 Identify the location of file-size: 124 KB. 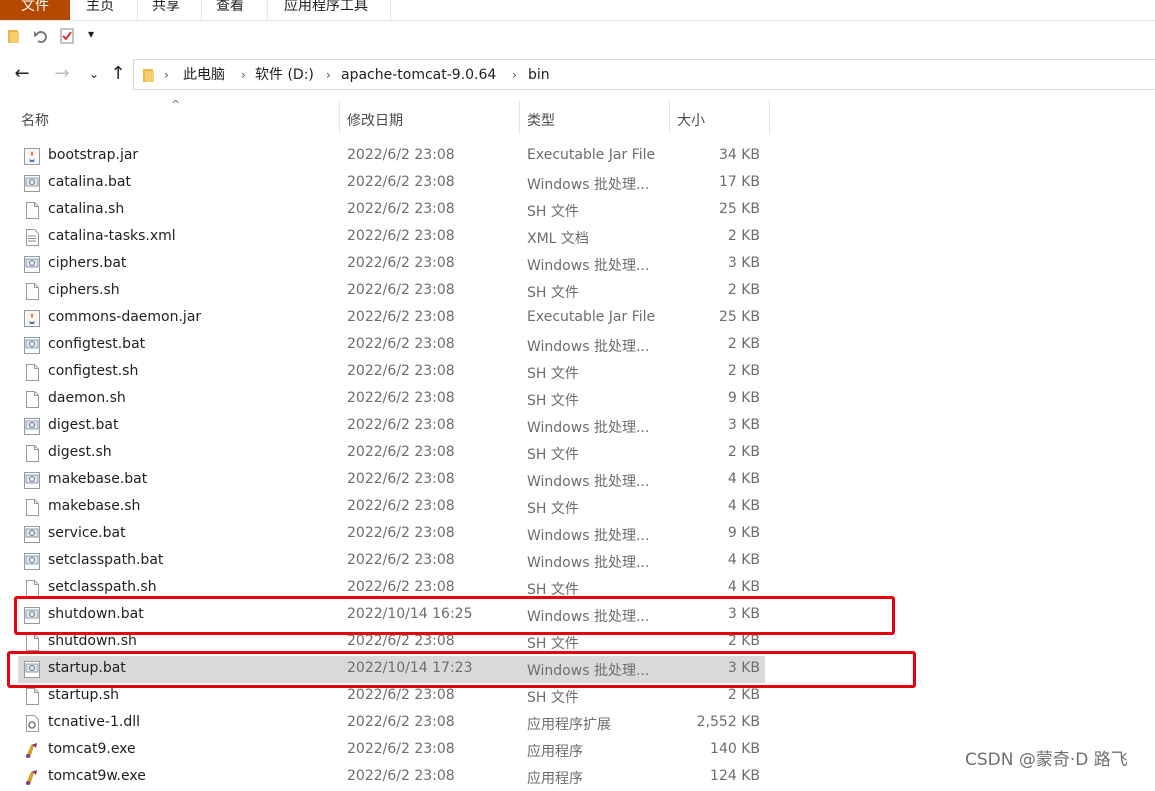
(735, 776).